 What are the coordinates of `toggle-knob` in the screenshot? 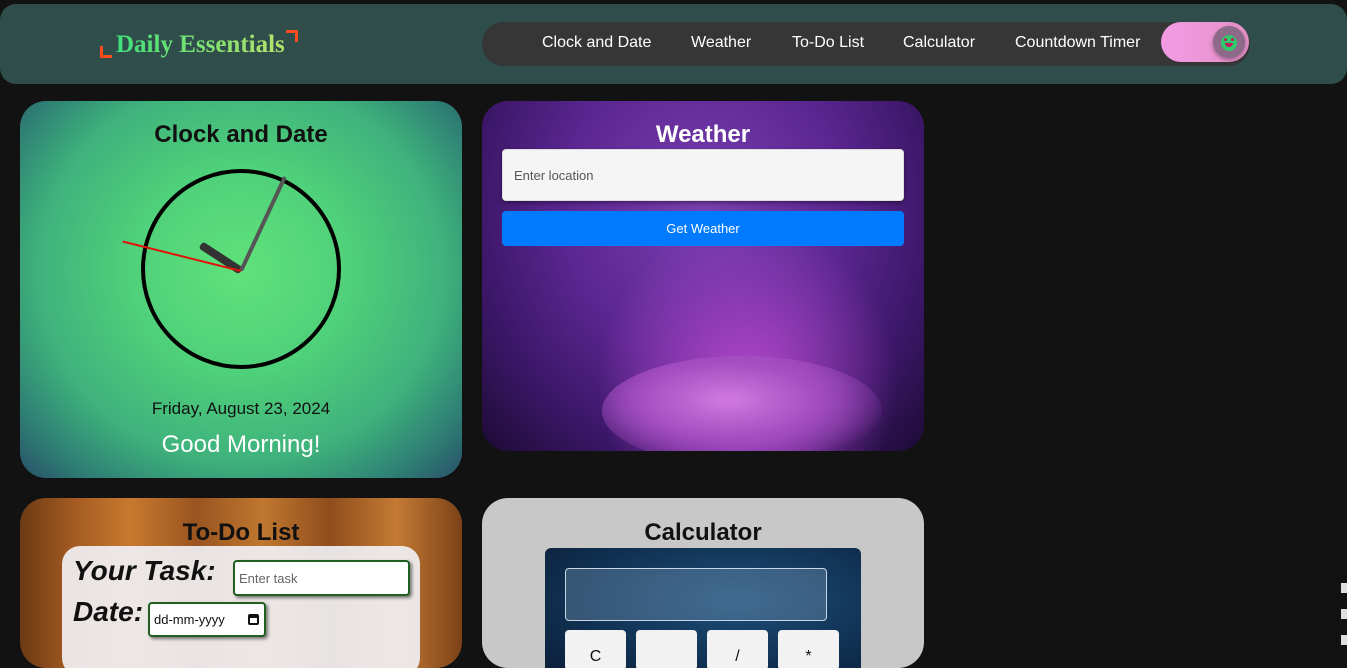 It's located at (1229, 42).